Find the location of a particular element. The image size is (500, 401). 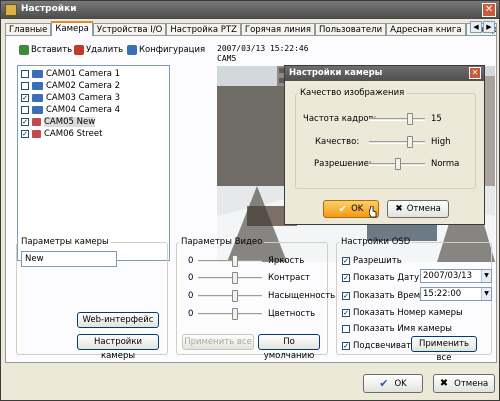

tab-scroll-right-icon: ▶ is located at coordinates (489, 27).